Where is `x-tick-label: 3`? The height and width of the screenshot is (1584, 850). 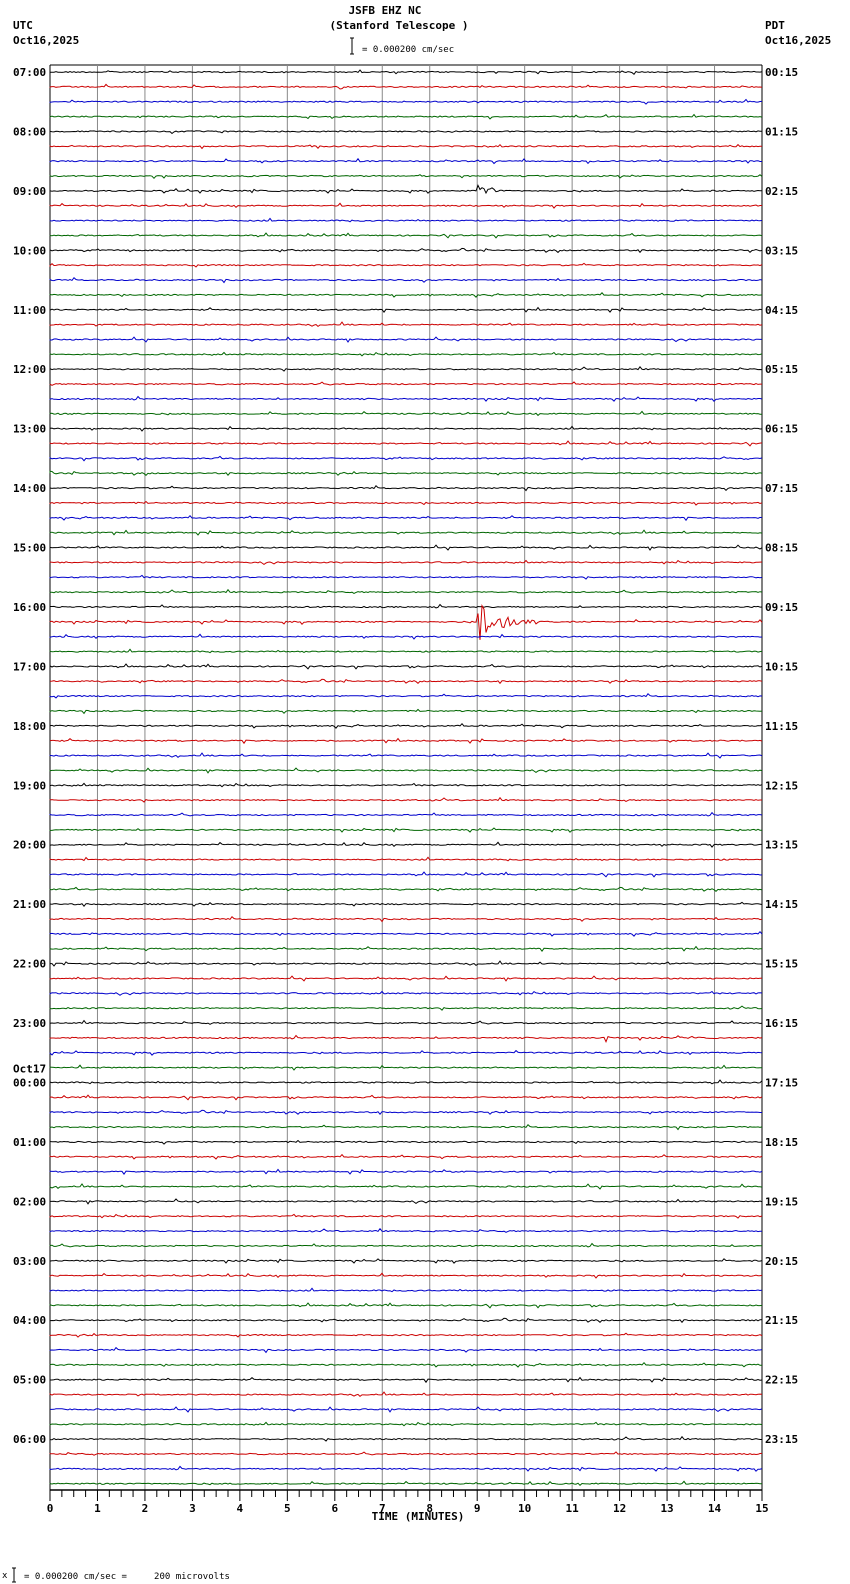
x-tick-label: 3 is located at coordinates (192, 1508).